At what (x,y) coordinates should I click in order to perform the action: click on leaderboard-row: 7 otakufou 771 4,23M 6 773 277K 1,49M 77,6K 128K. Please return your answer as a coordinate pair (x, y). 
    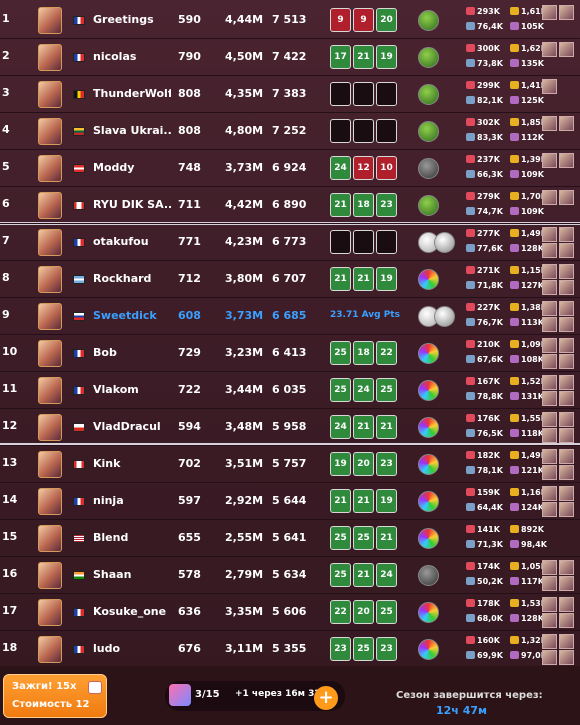
    Looking at the image, I should click on (290, 242).